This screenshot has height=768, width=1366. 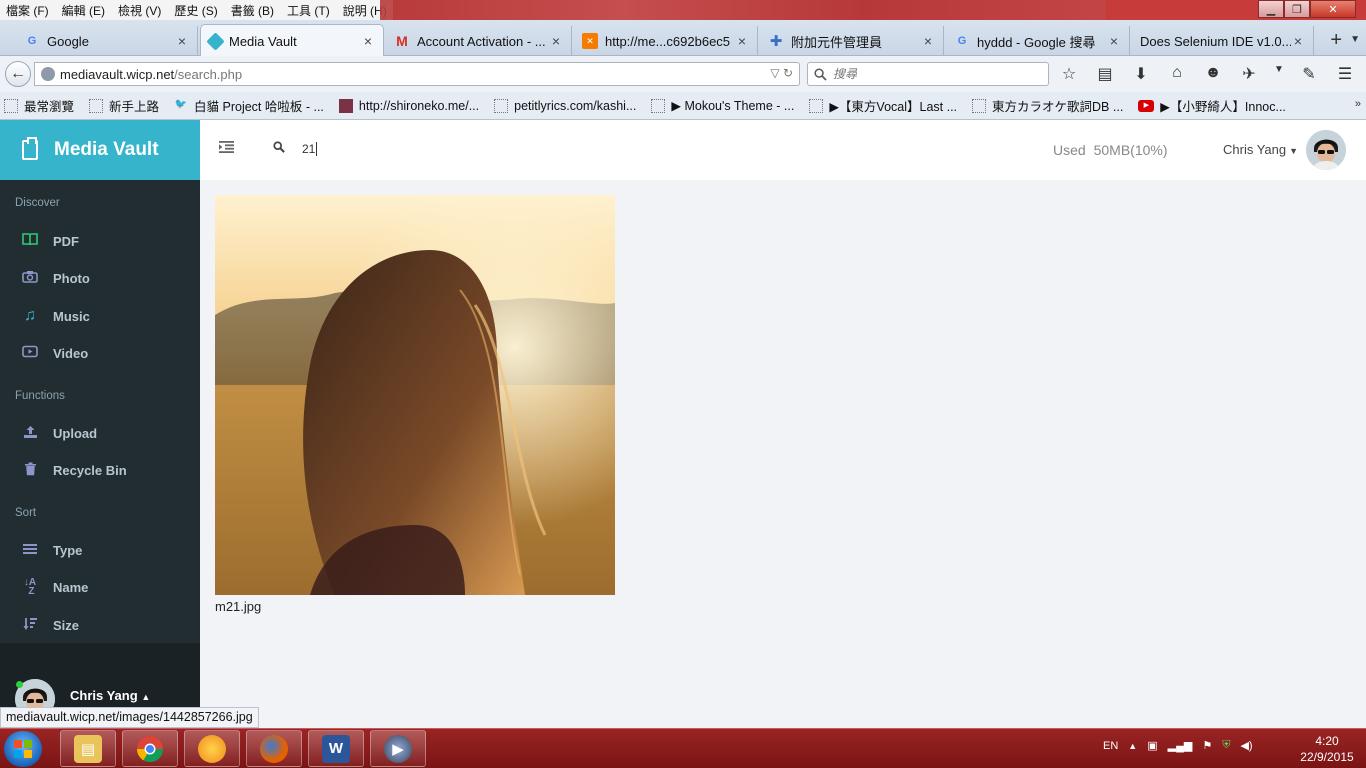 I want to click on taskbar-firefox, so click(x=274, y=748).